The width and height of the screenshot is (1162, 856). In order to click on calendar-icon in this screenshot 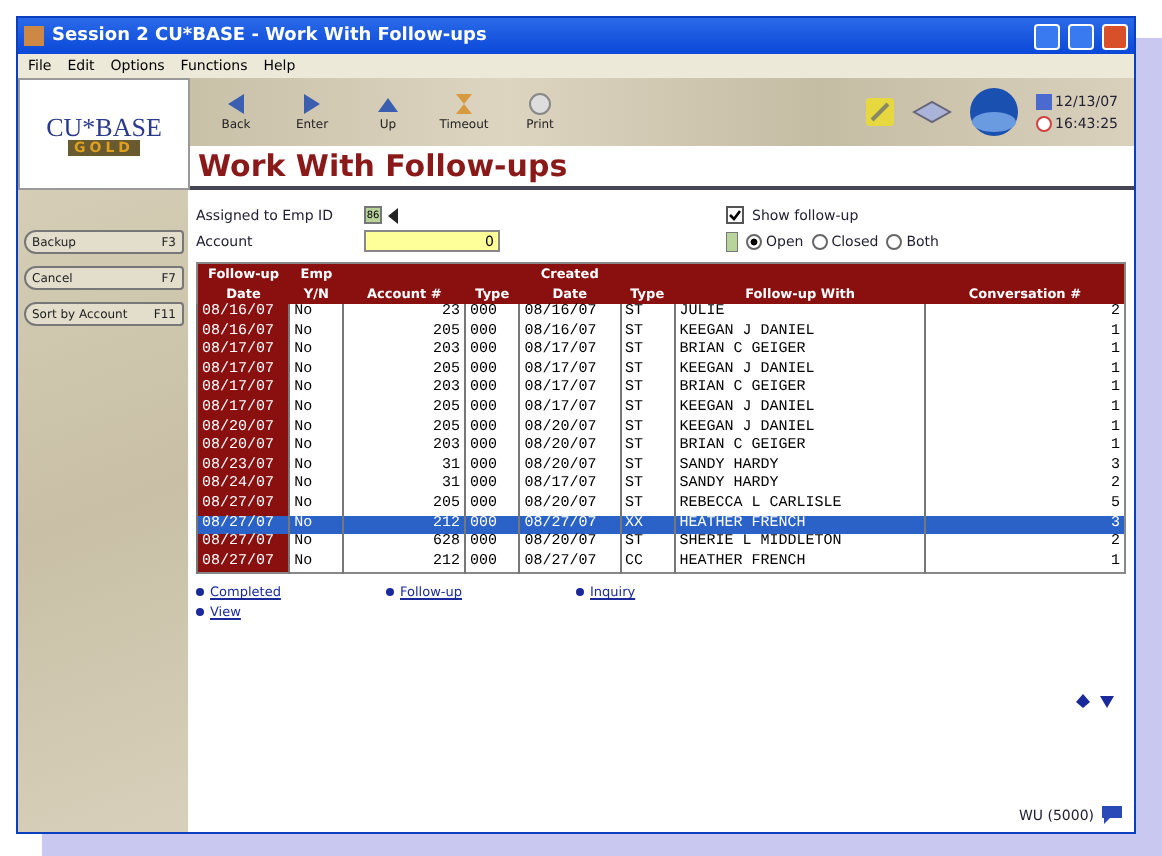, I will do `click(1043, 101)`.